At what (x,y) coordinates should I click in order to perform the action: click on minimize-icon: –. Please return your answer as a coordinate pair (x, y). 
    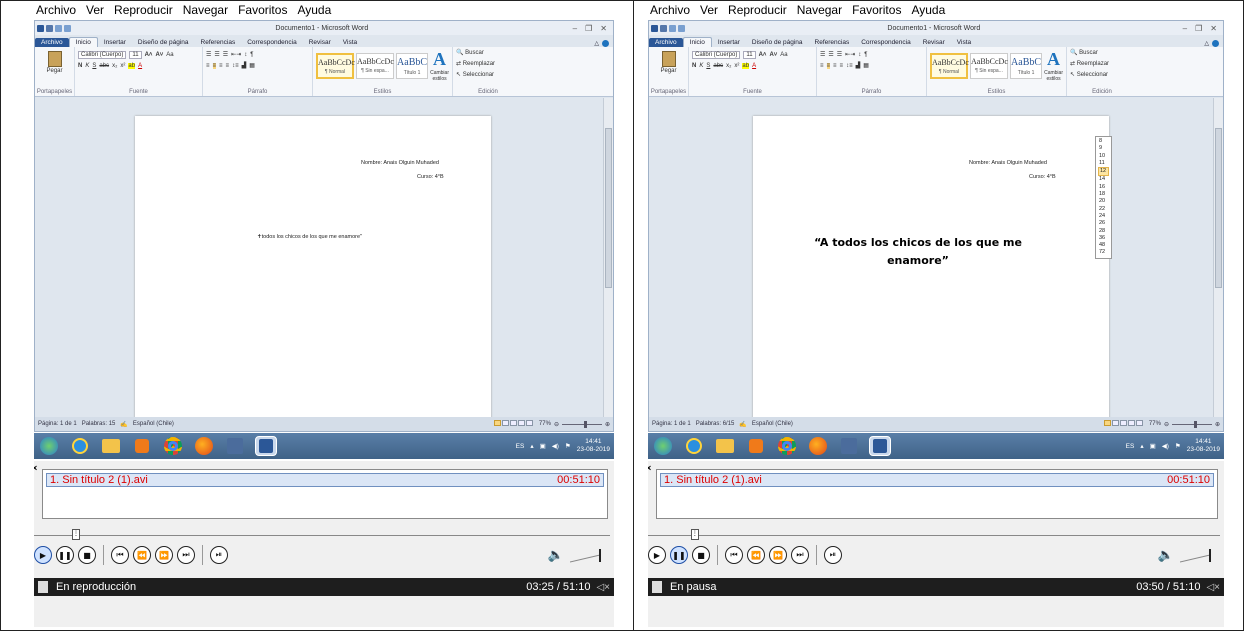
    Looking at the image, I should click on (1185, 28).